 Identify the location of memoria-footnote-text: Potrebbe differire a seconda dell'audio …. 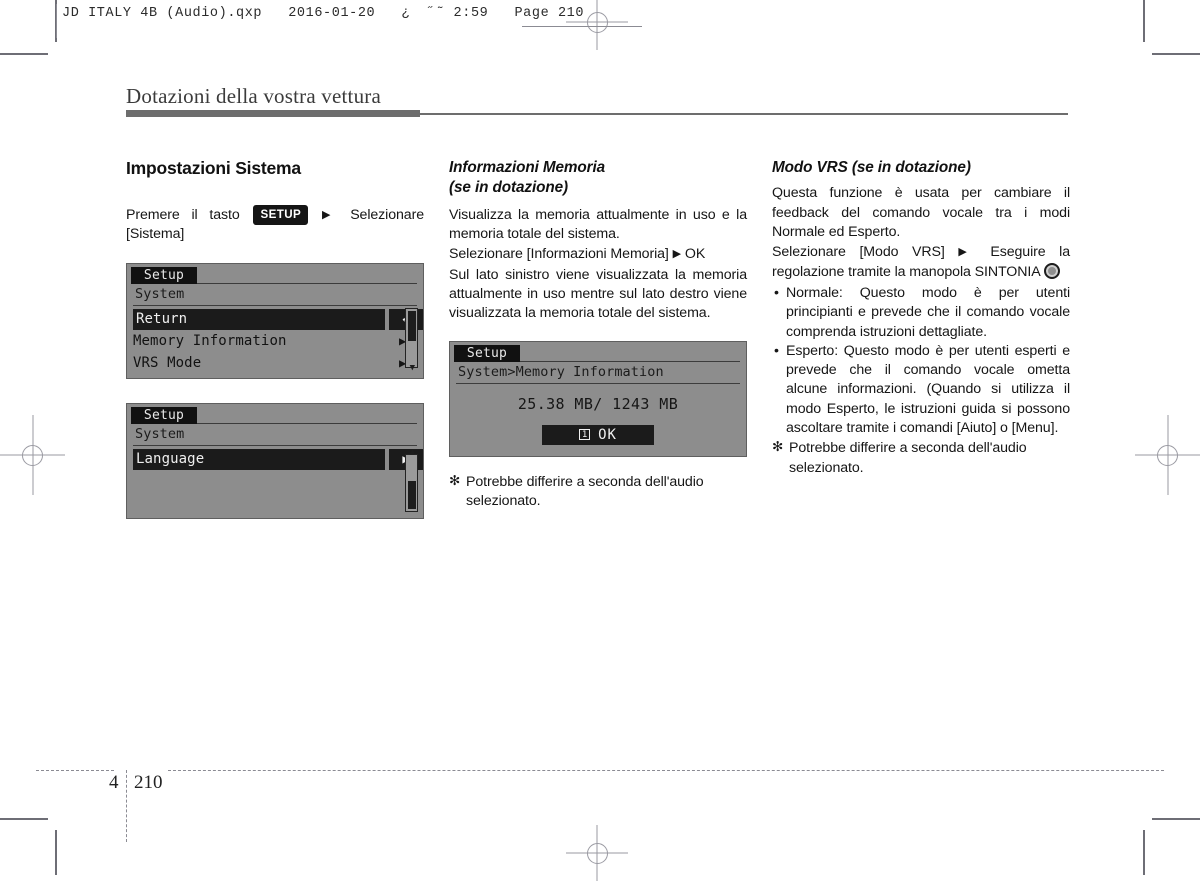
(585, 491).